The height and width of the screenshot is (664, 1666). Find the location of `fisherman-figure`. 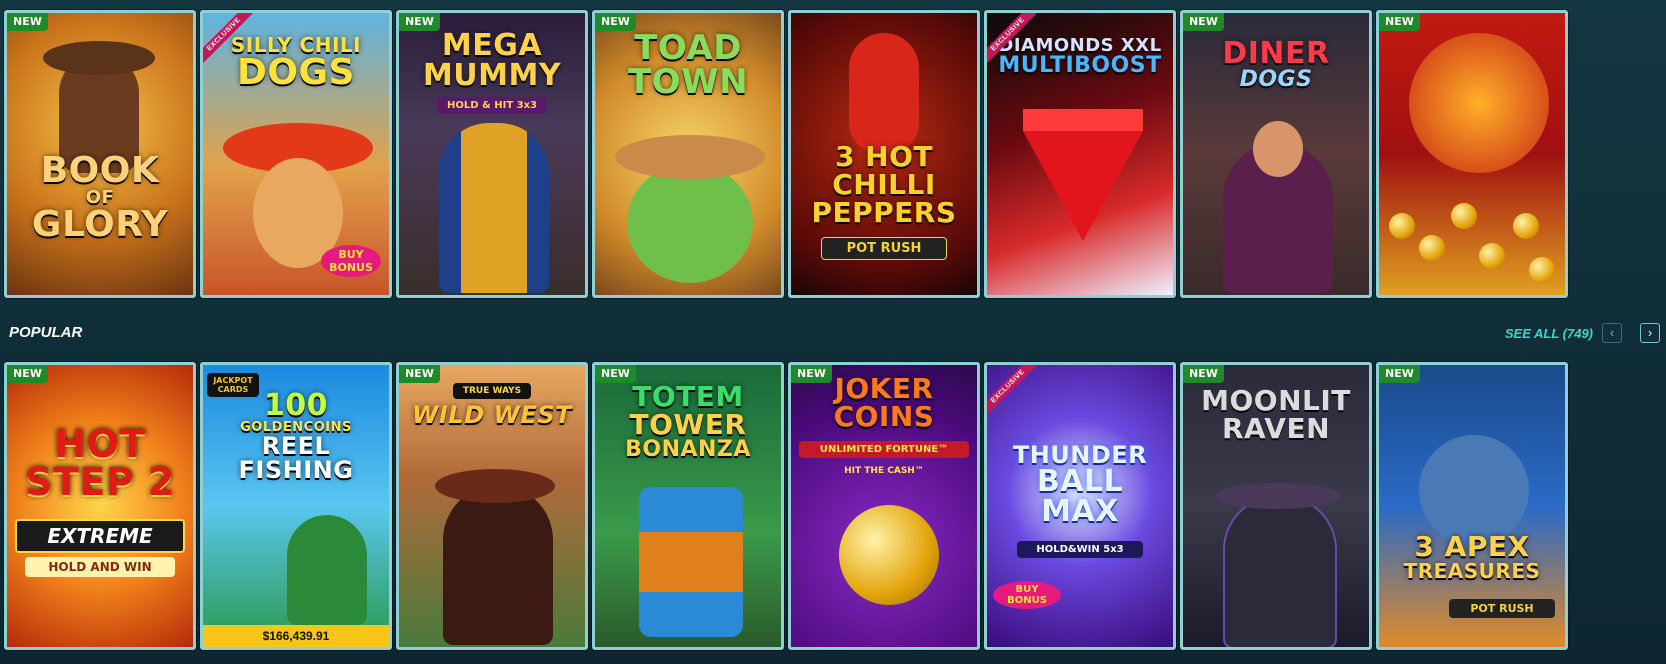

fisherman-figure is located at coordinates (327, 570).